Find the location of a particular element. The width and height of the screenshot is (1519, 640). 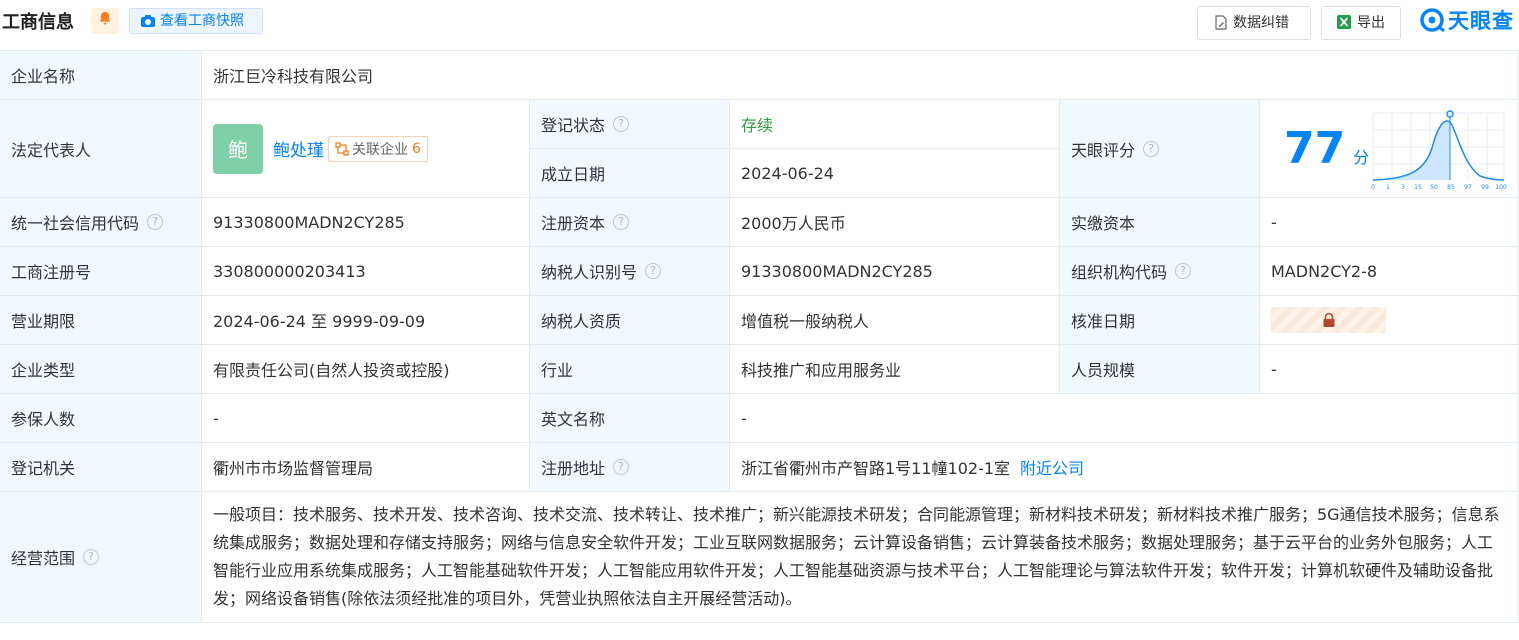

found-date-label: 成立日期 is located at coordinates (630, 173).